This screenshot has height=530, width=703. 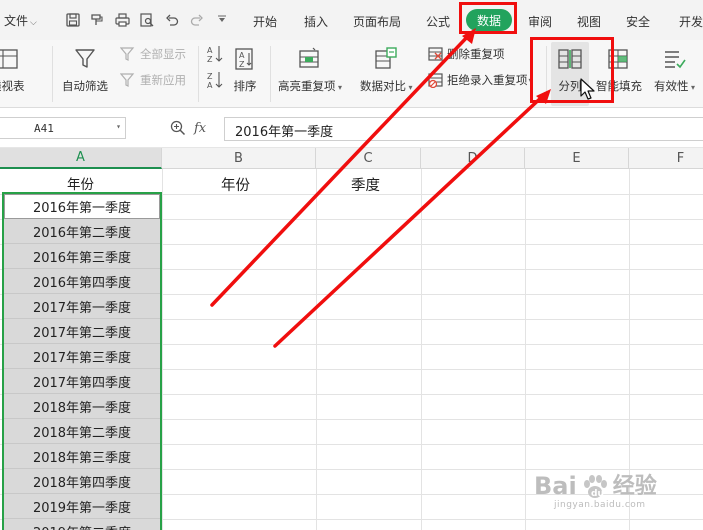 I want to click on delete-duplicates-icon, so click(x=435, y=54).